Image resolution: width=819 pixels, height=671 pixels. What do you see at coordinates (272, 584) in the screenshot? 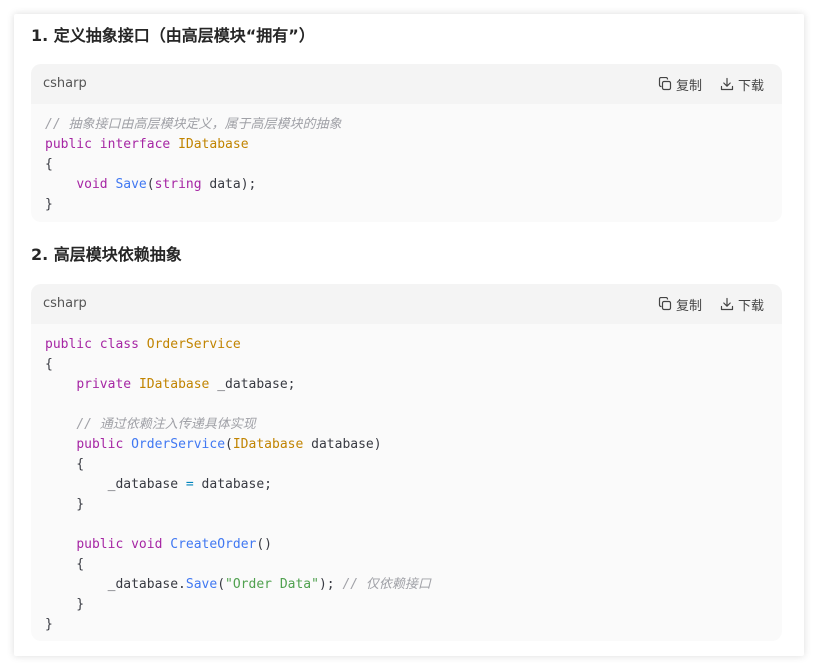
I see `code-token: "Order Data"` at bounding box center [272, 584].